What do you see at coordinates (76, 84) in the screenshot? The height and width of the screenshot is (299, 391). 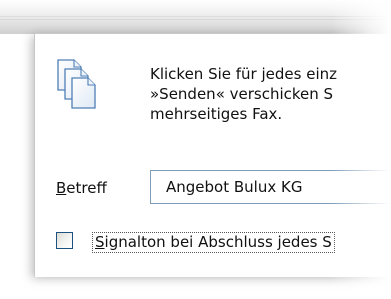 I see `multiple-pages-icon` at bounding box center [76, 84].